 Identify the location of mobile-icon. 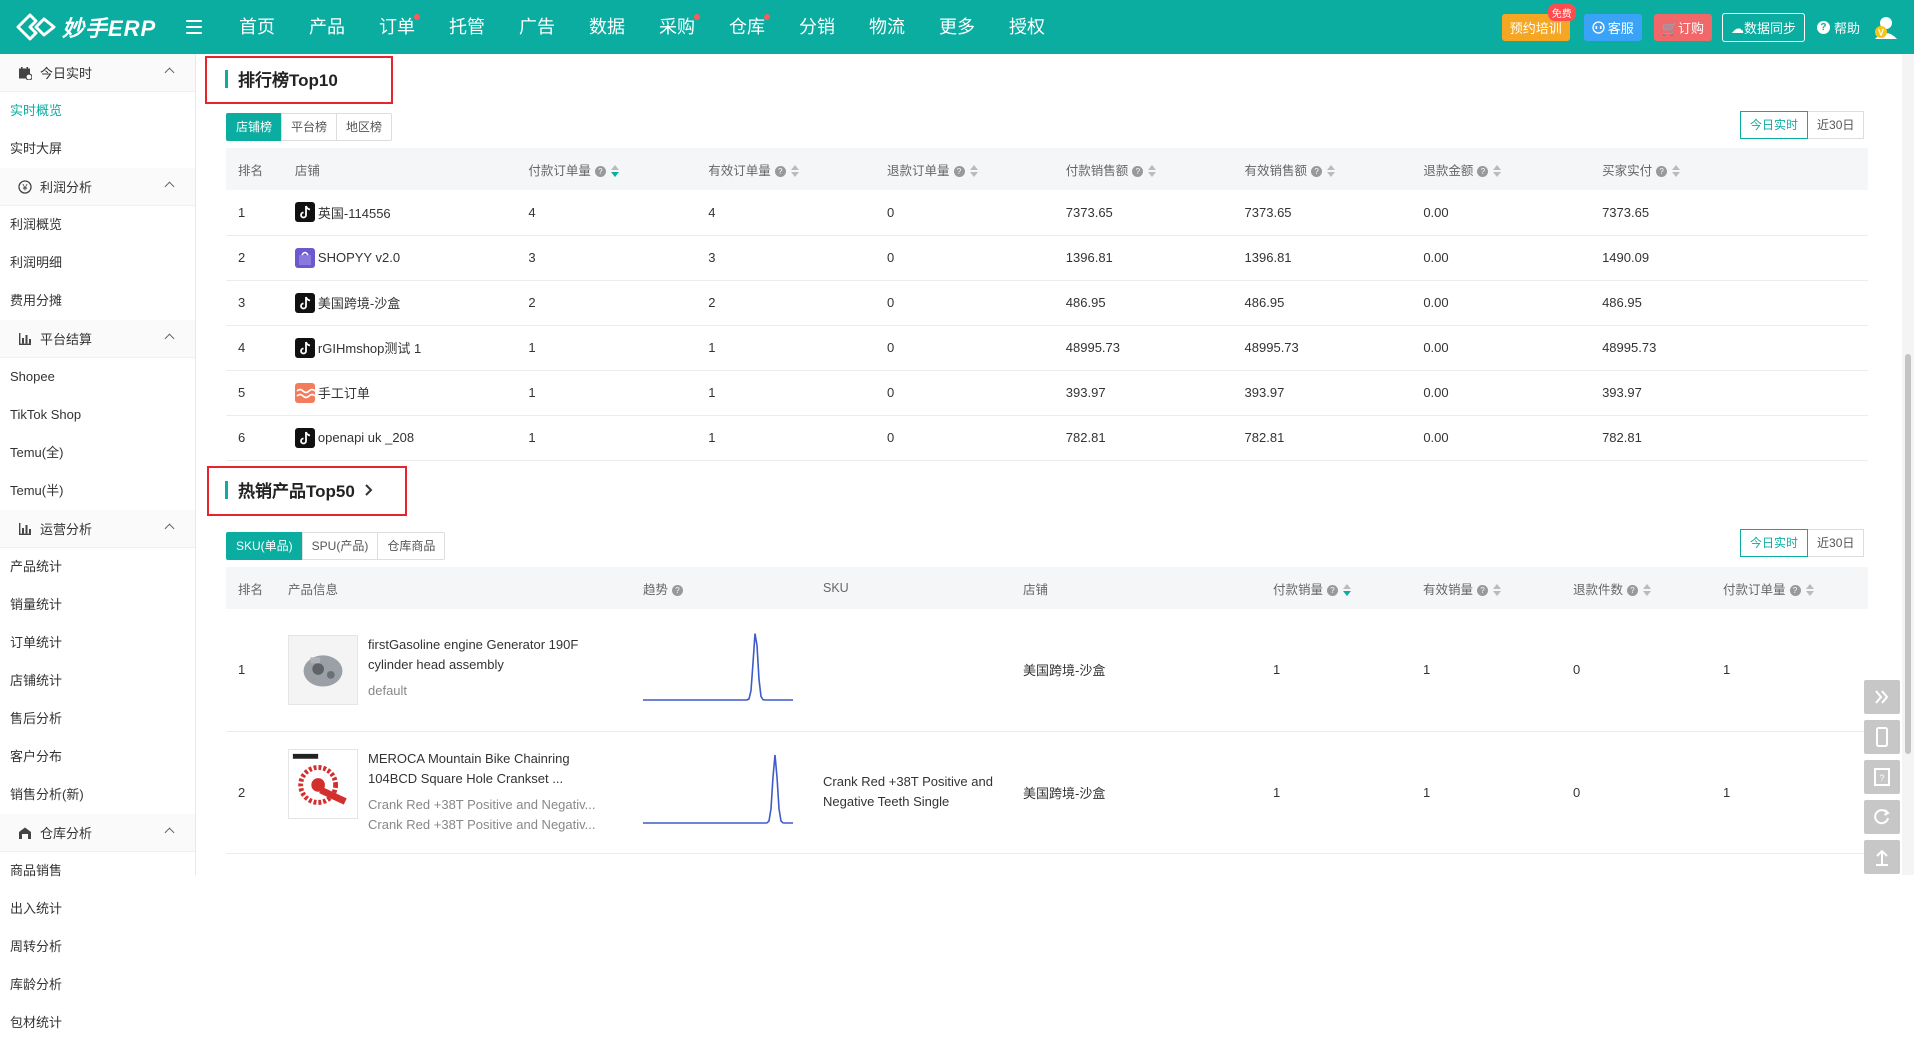
(1882, 737).